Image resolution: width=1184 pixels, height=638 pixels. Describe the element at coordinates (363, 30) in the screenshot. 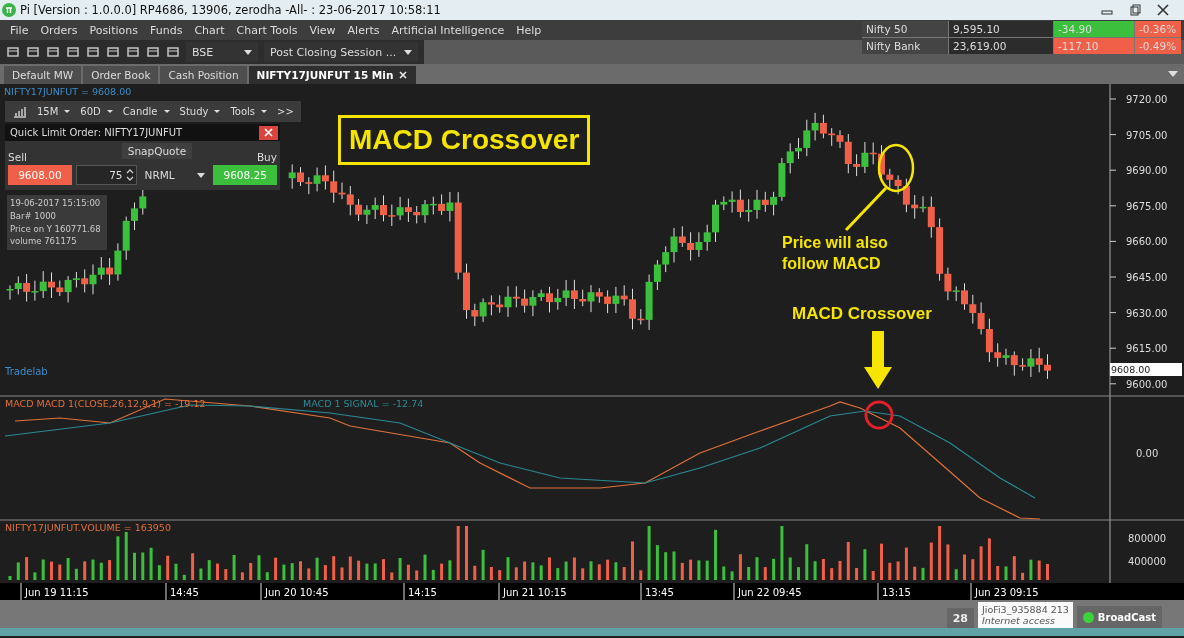

I see `menu-item: Alerts` at that location.